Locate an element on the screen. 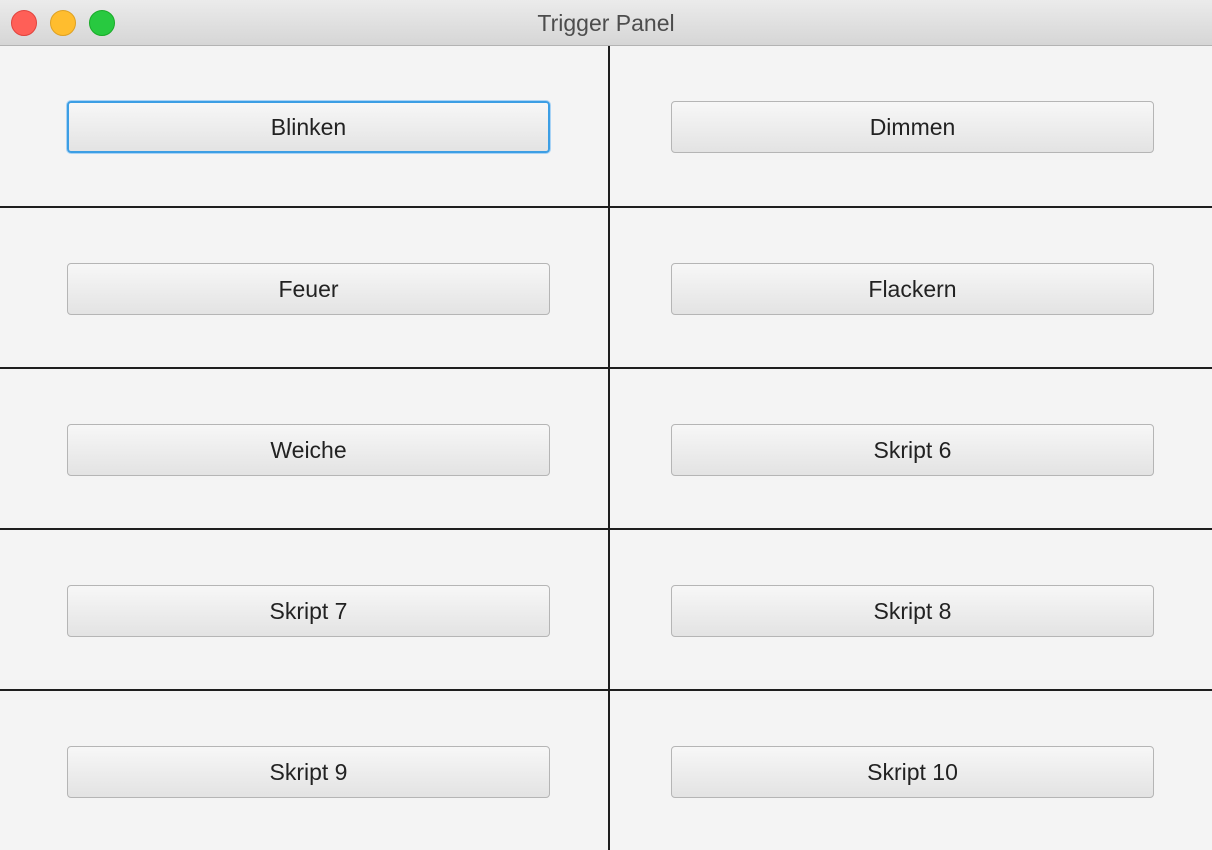  trigger-cell: Dimmen is located at coordinates (911, 127).